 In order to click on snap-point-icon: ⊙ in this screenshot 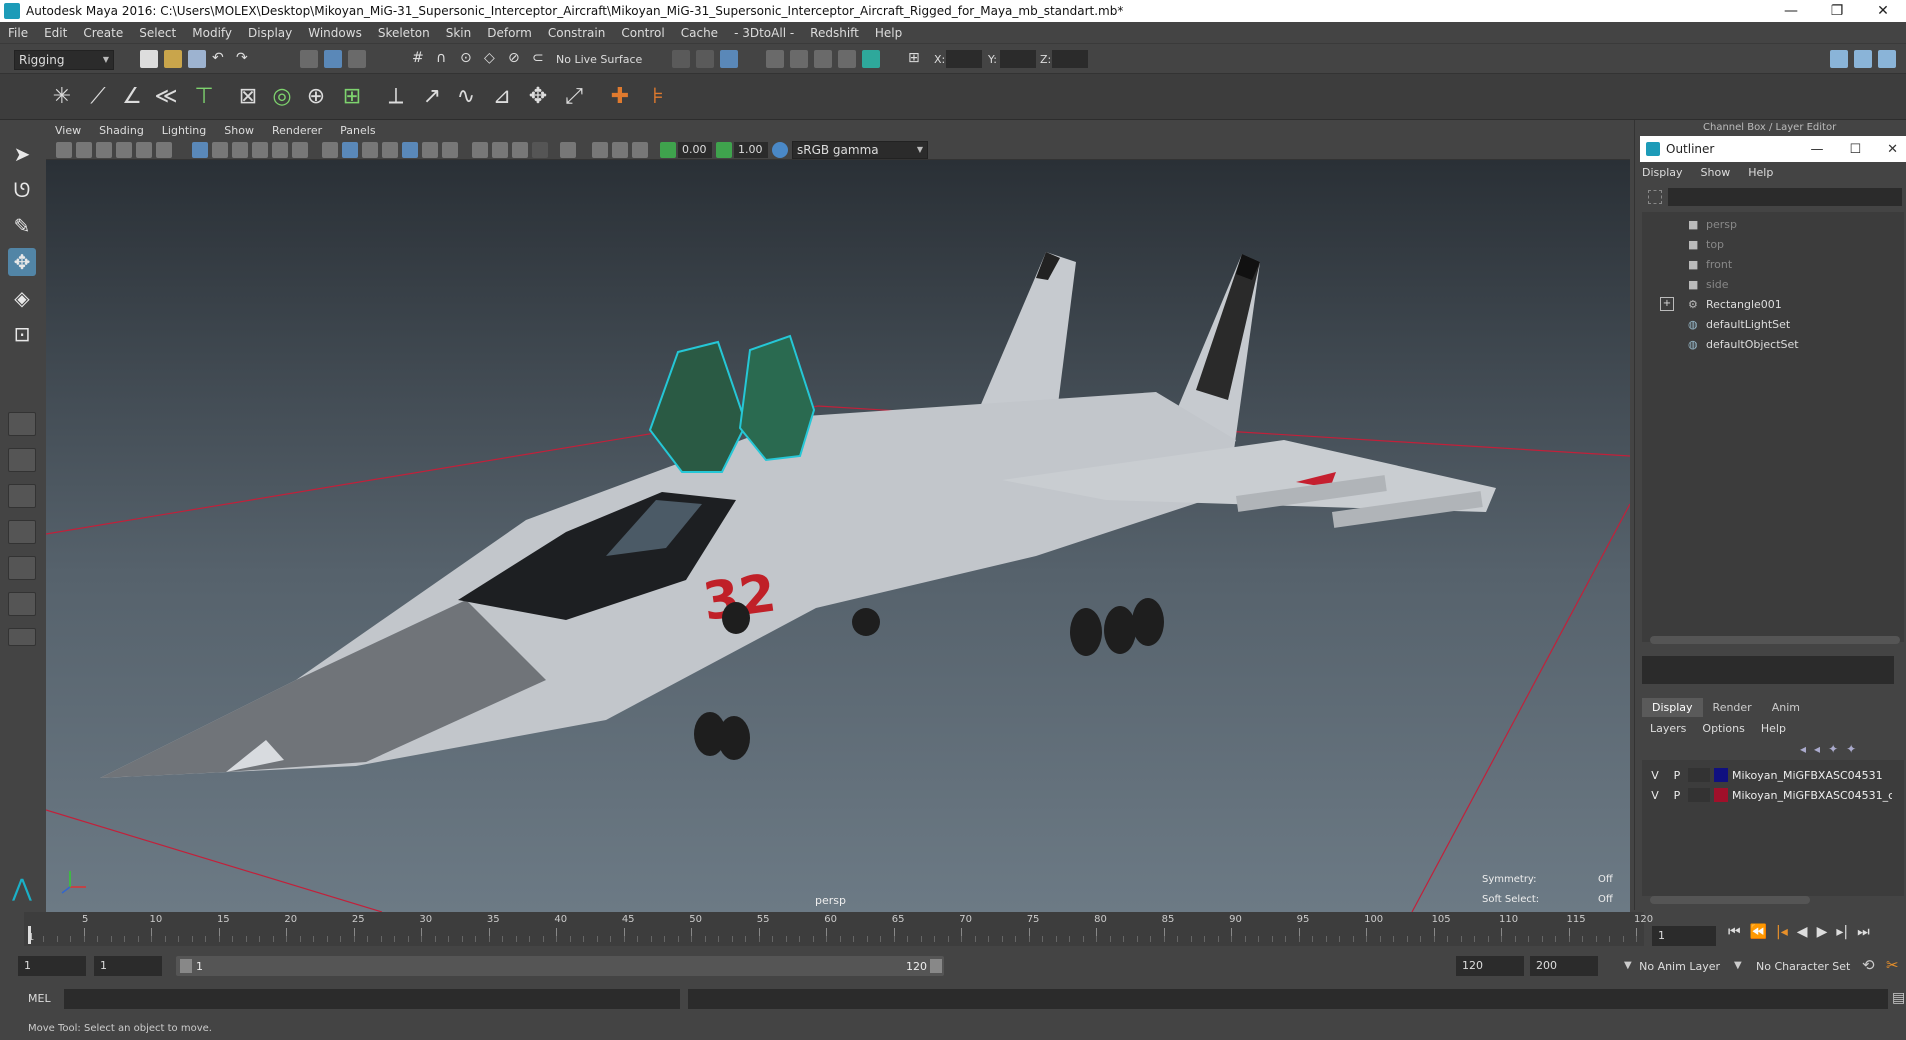, I will do `click(469, 59)`.